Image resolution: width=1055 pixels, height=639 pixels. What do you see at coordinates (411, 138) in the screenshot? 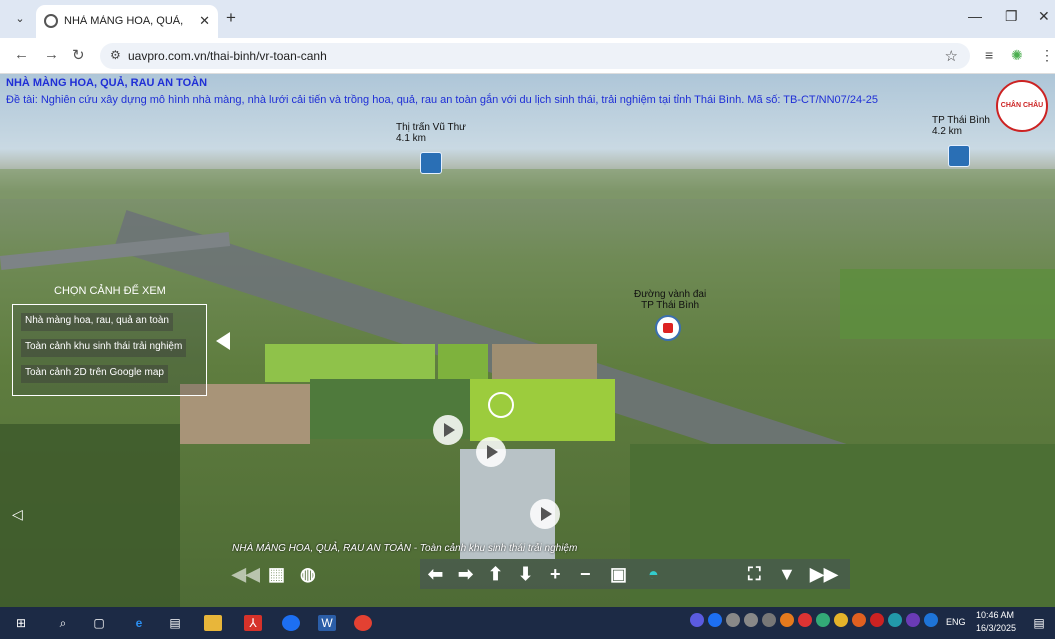
I see `hotspot-distance: 4.1 km` at bounding box center [411, 138].